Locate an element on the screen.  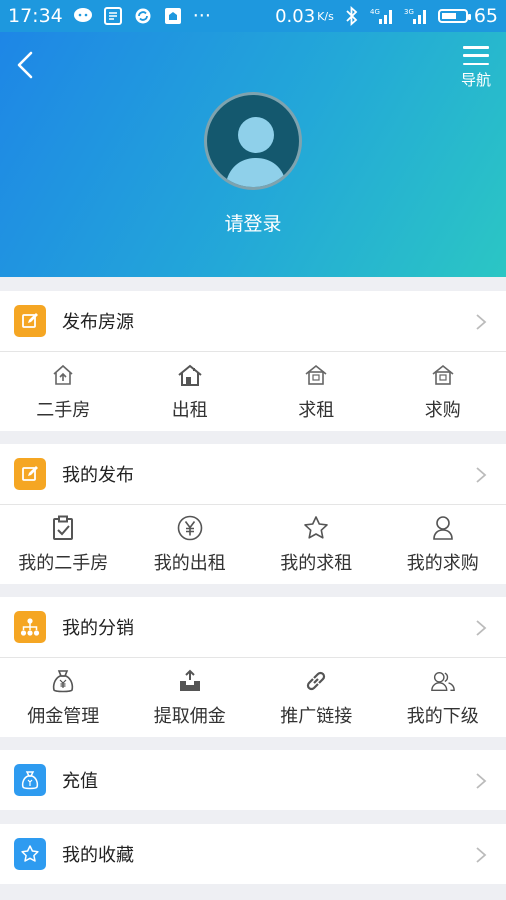
recharge-title: 充值 is located at coordinates (80, 781).